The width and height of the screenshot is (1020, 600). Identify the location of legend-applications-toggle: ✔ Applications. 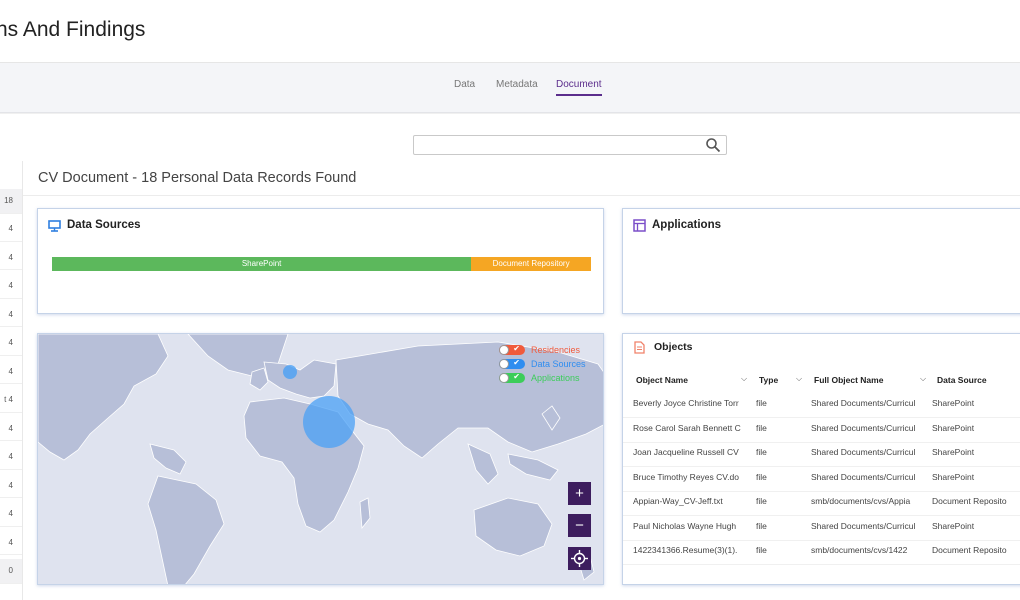
(539, 378).